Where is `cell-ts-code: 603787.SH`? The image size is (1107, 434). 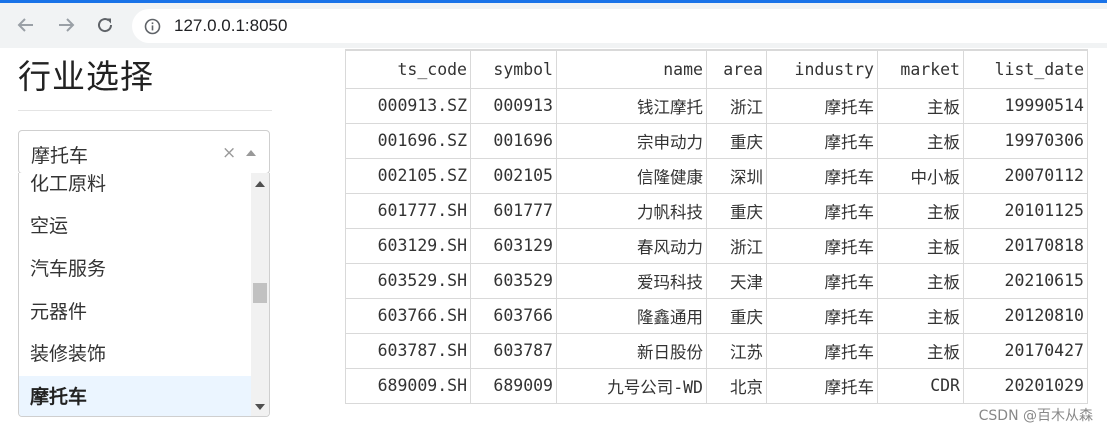
cell-ts-code: 603787.SH is located at coordinates (408, 350).